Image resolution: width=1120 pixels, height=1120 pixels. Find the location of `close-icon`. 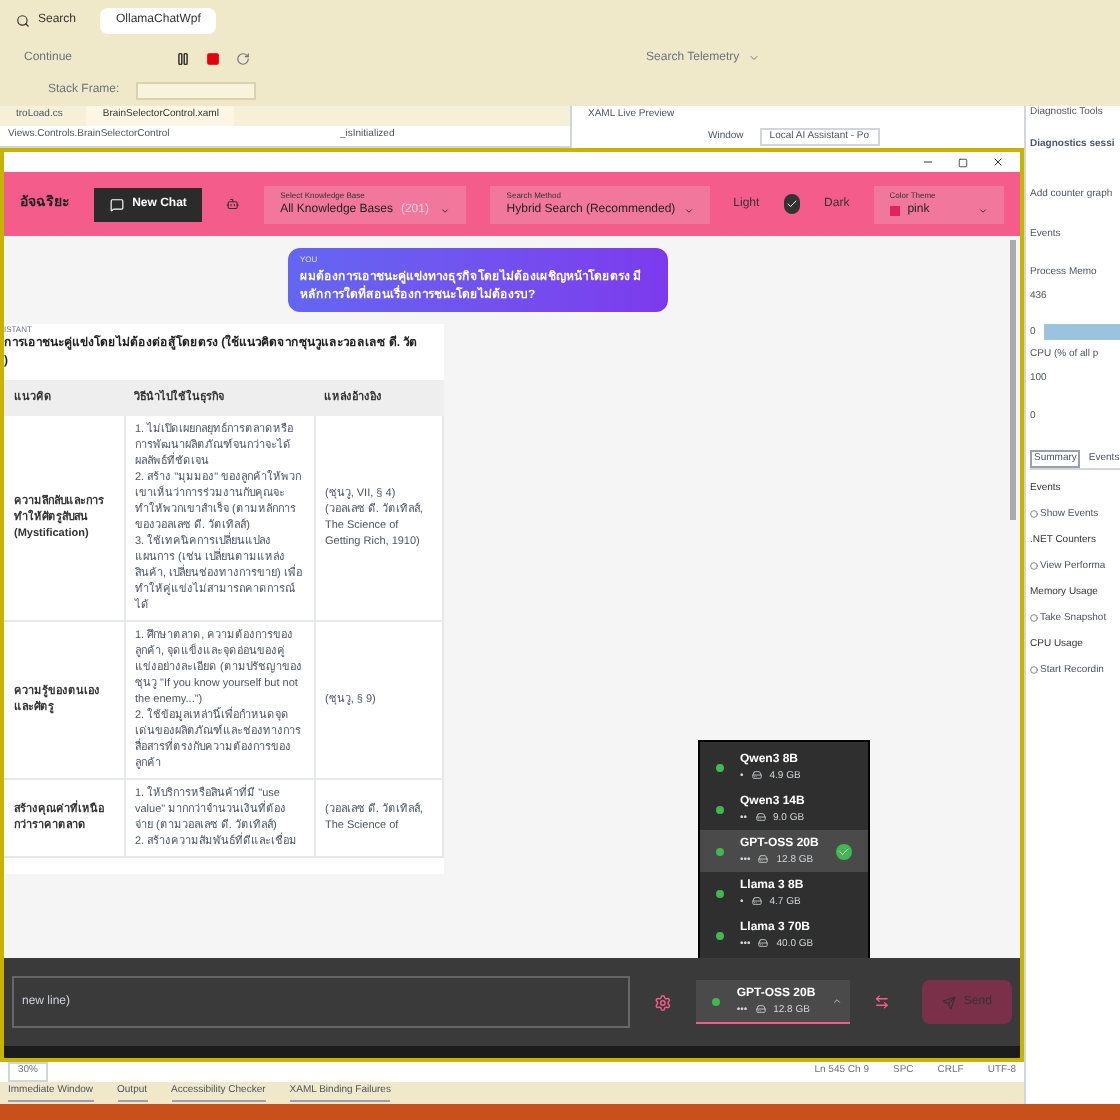

close-icon is located at coordinates (998, 162).